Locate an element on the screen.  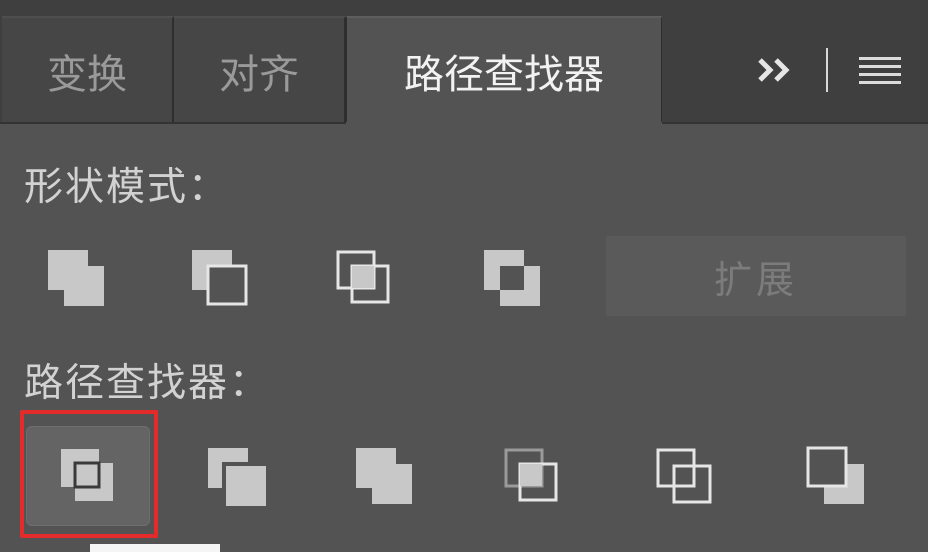
merge-icon is located at coordinates (387, 479).